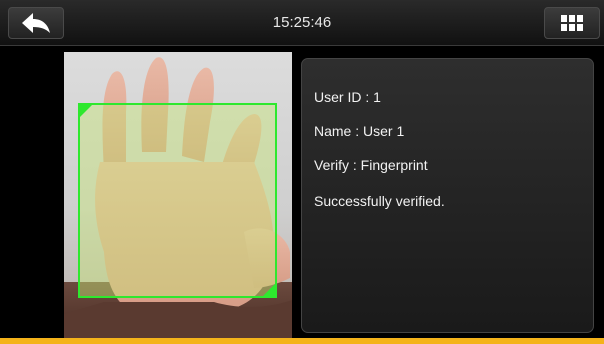  I want to click on accent-bar, so click(302, 341).